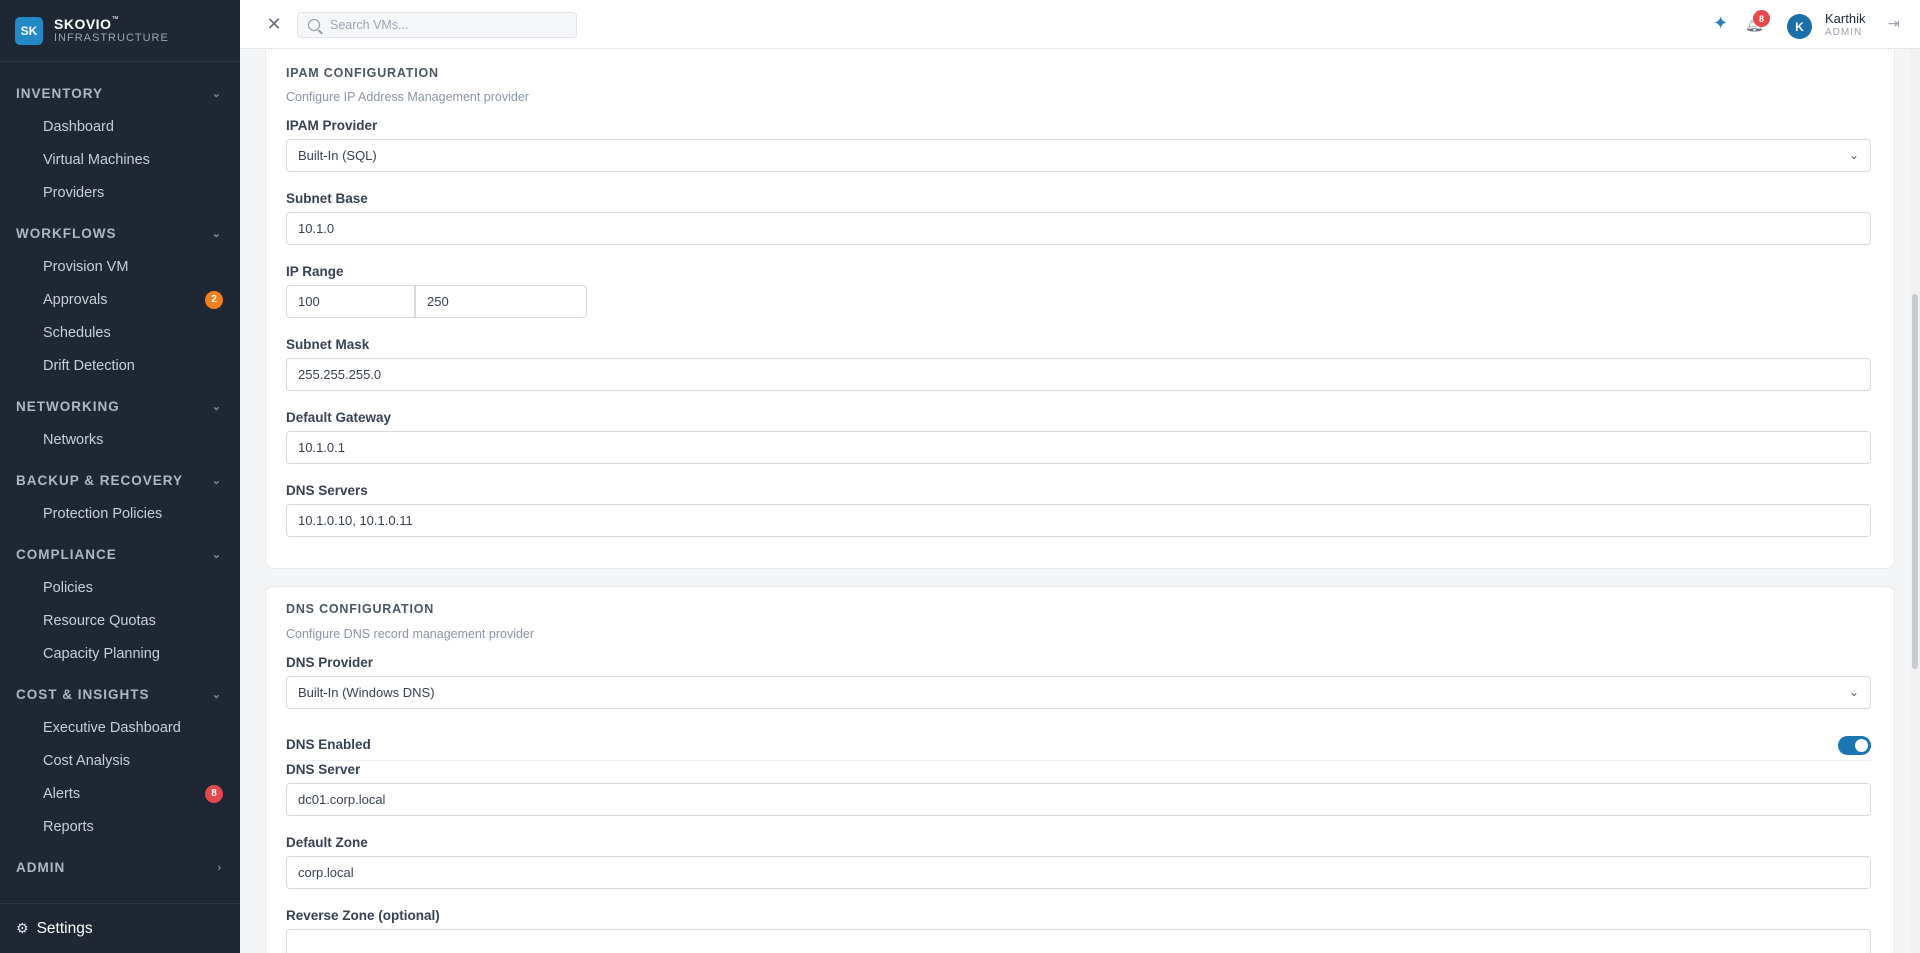  What do you see at coordinates (501, 301) in the screenshot?
I see `ip-range-end-input: 250` at bounding box center [501, 301].